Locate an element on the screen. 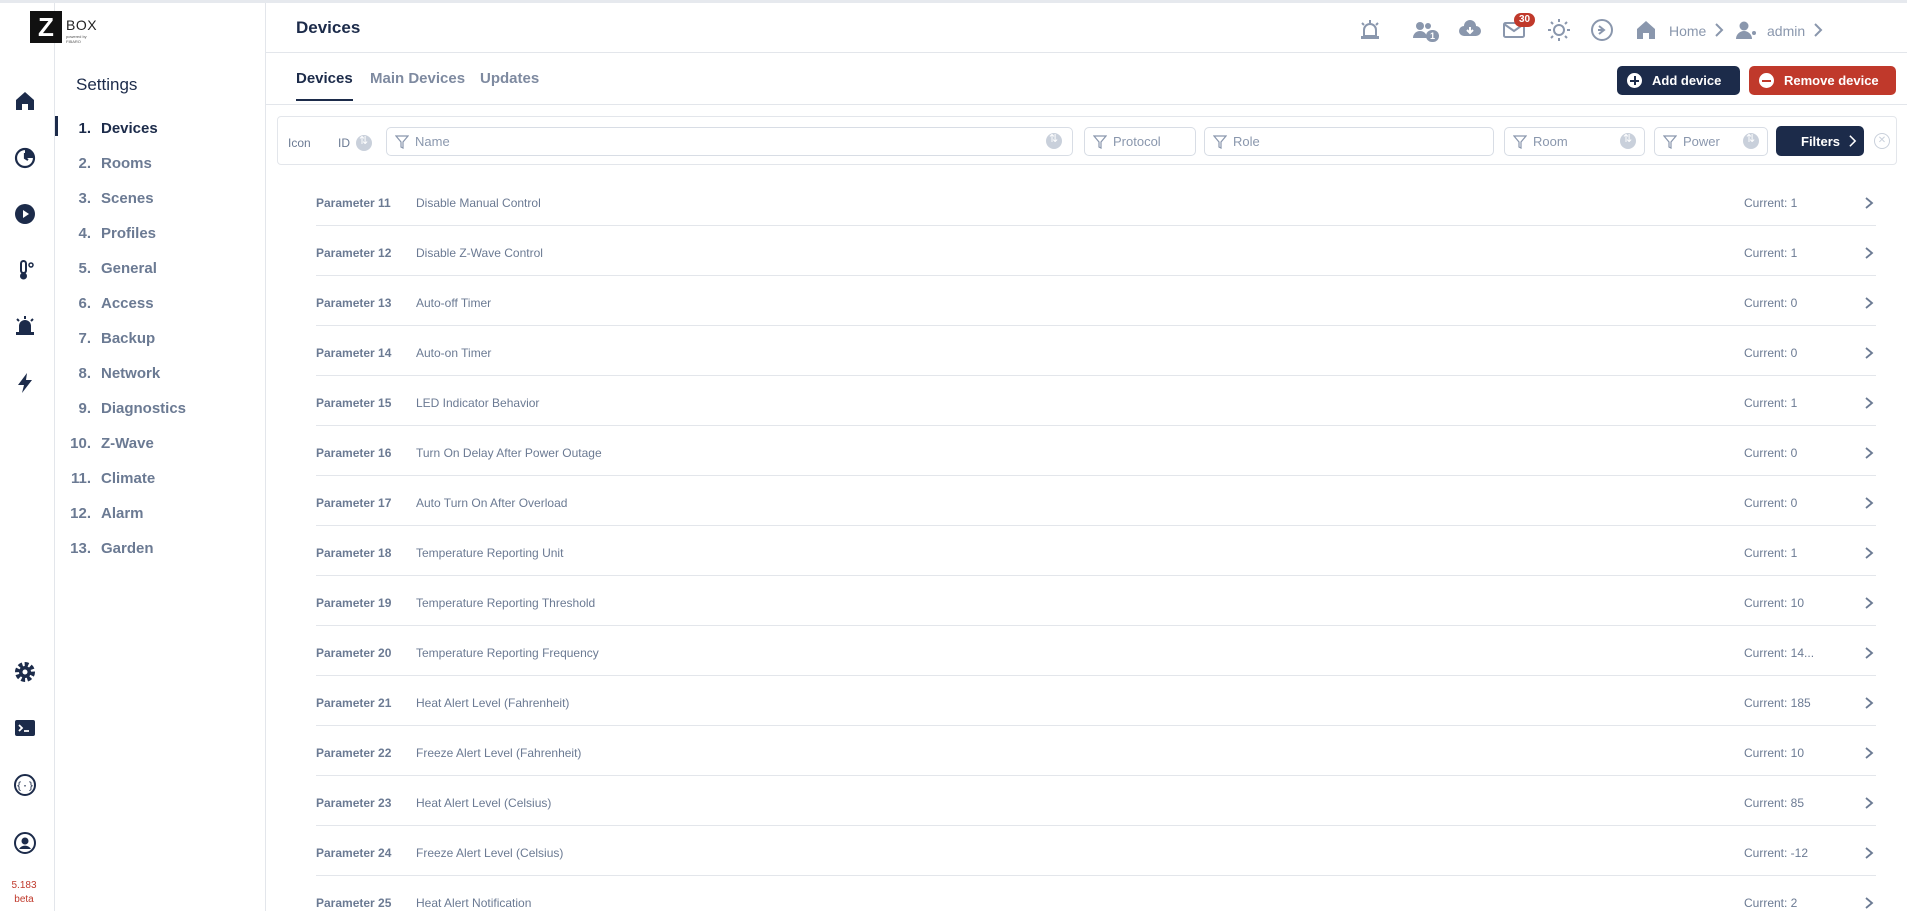 The image size is (1907, 911). sidebar-item-alarm: 12. Alarm is located at coordinates (160, 513).